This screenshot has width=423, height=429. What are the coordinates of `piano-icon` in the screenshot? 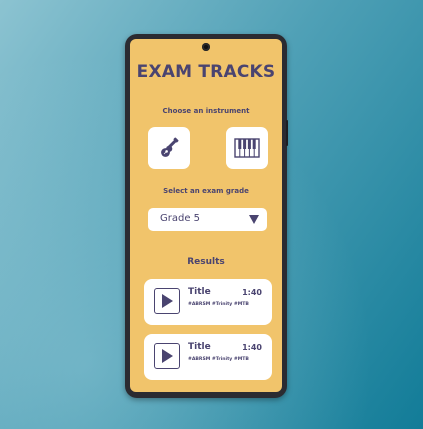 It's located at (247, 148).